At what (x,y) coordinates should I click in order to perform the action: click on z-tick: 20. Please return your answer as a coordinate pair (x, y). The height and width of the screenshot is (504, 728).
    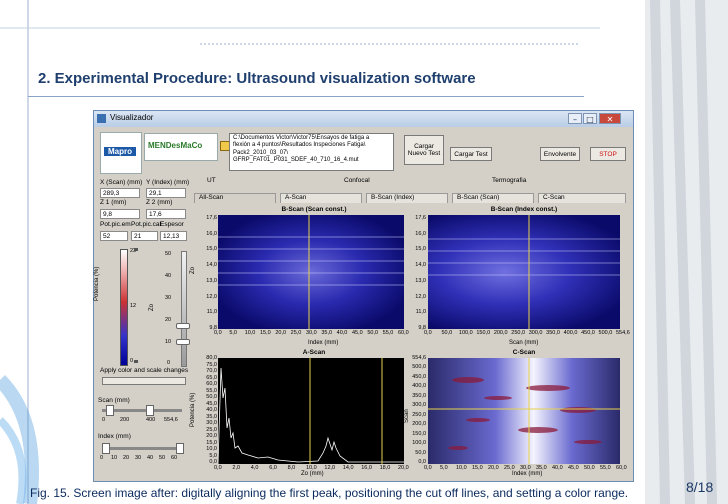
    Looking at the image, I should click on (168, 320).